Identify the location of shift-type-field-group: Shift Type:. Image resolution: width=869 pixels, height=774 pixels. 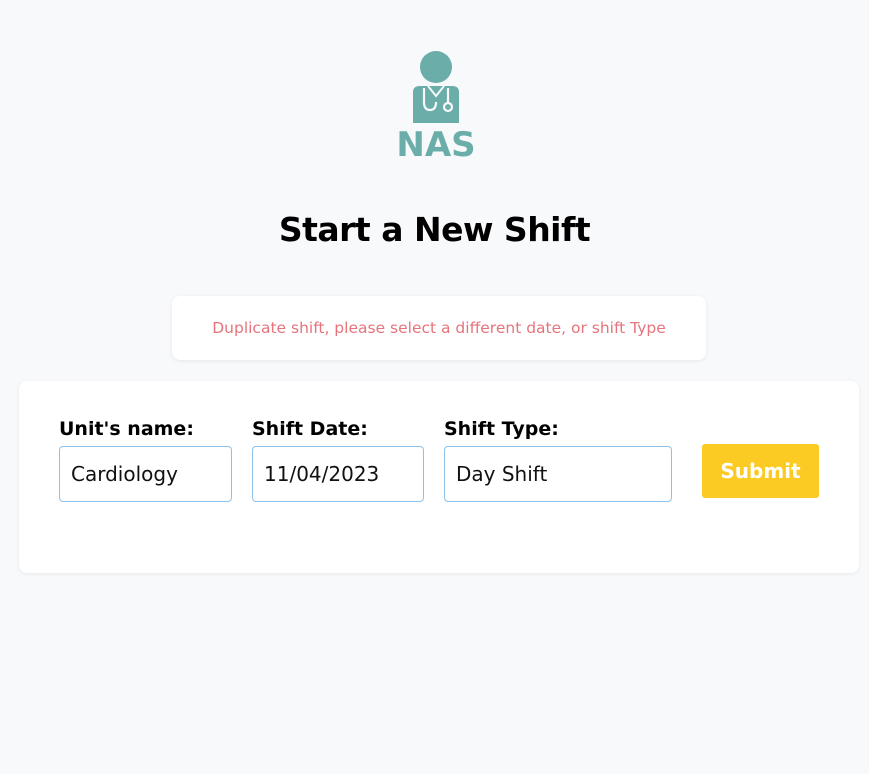
(558, 458).